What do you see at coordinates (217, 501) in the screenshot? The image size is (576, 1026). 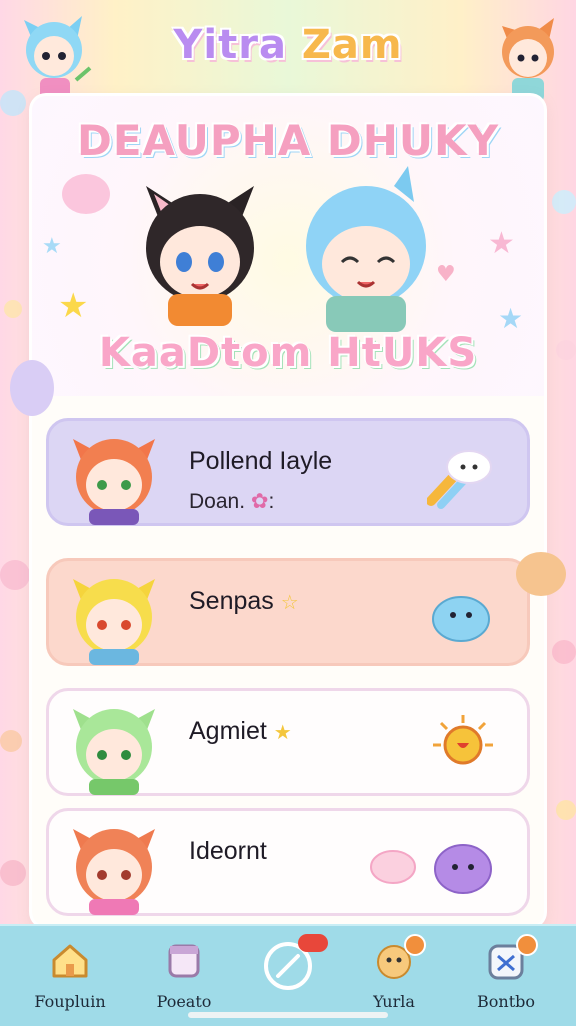 I see `list-item-subtitle-text: Doan.` at bounding box center [217, 501].